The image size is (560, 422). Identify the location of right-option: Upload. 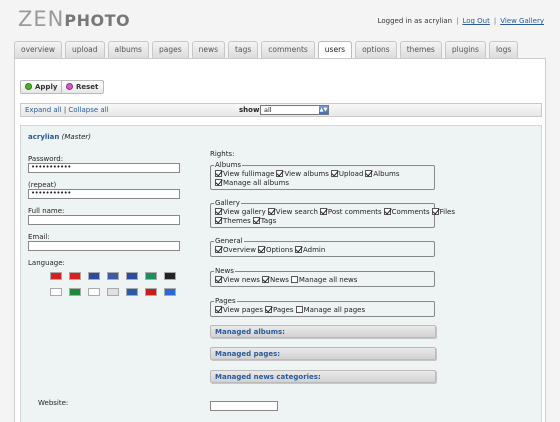
(346, 174).